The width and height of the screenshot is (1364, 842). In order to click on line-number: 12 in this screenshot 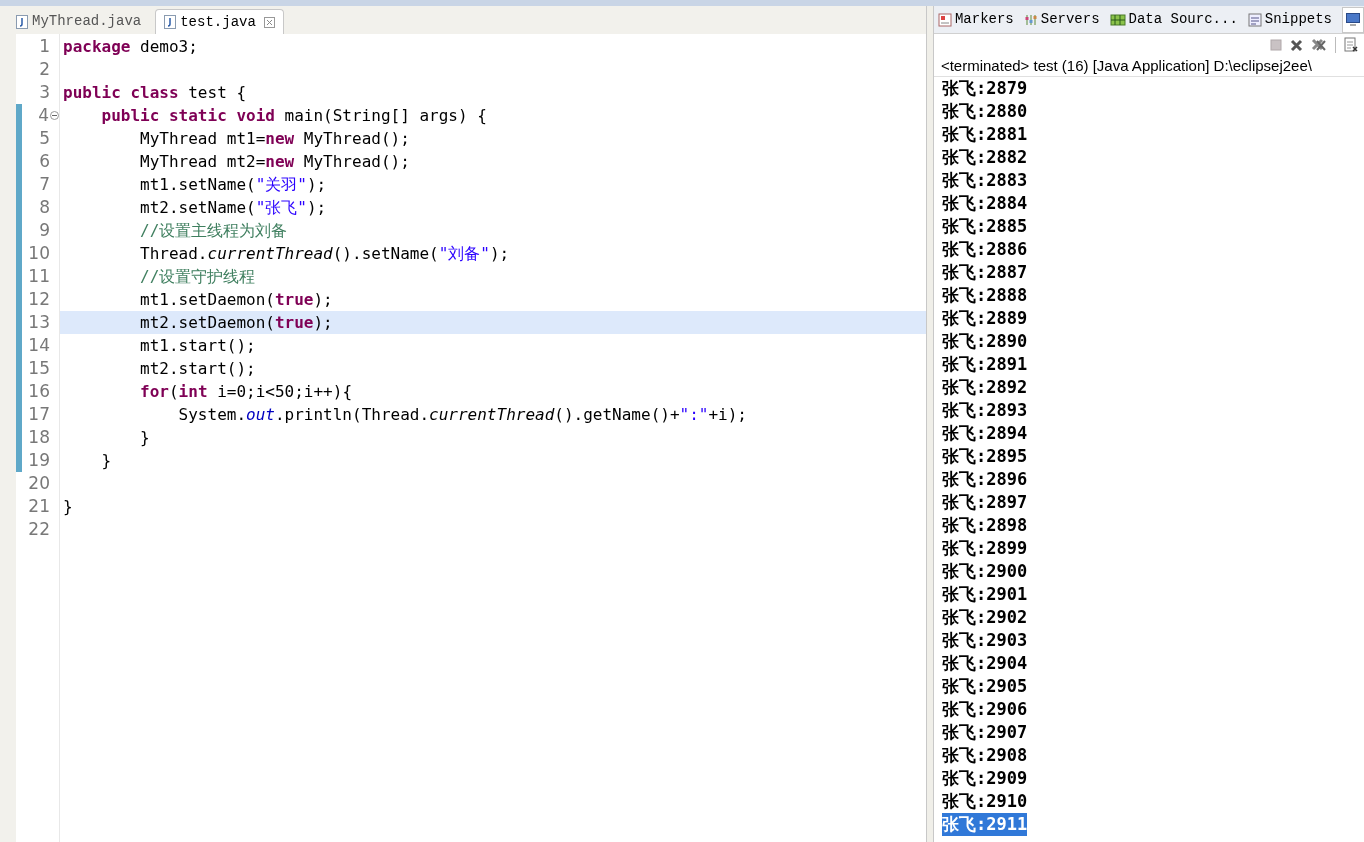, I will do `click(38, 299)`.